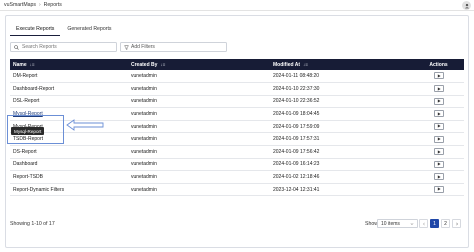  I want to click on column-header-name: Name ↓≡, so click(69, 64).